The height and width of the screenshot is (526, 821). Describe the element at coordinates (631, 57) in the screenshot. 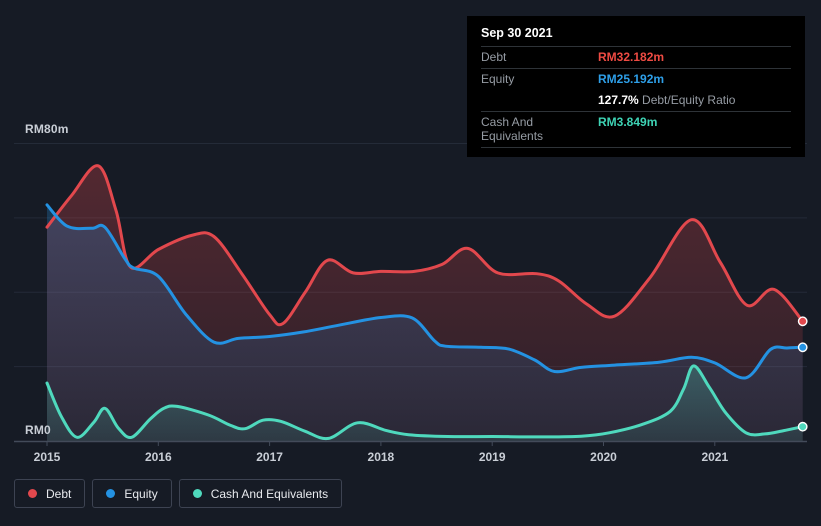

I see `tooltip-debt-value: RM32.182m` at that location.